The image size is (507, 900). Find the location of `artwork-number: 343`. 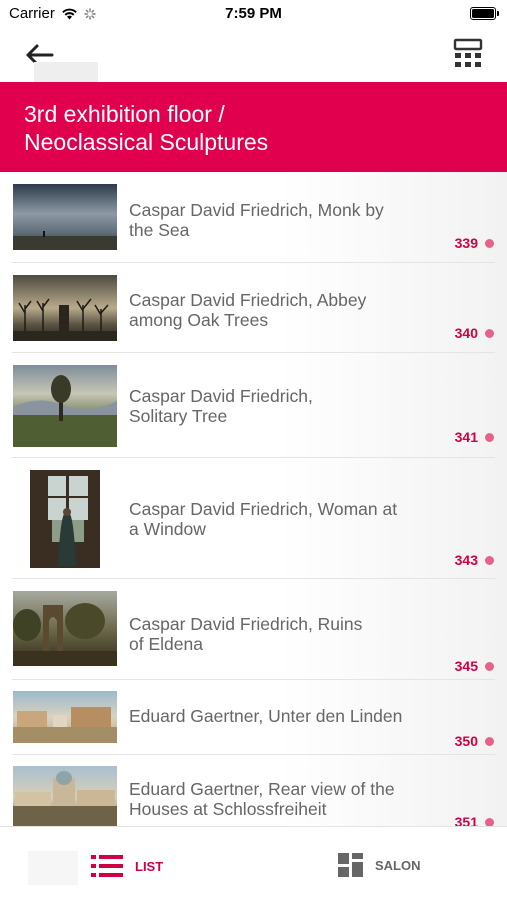

artwork-number: 343 is located at coordinates (466, 560).